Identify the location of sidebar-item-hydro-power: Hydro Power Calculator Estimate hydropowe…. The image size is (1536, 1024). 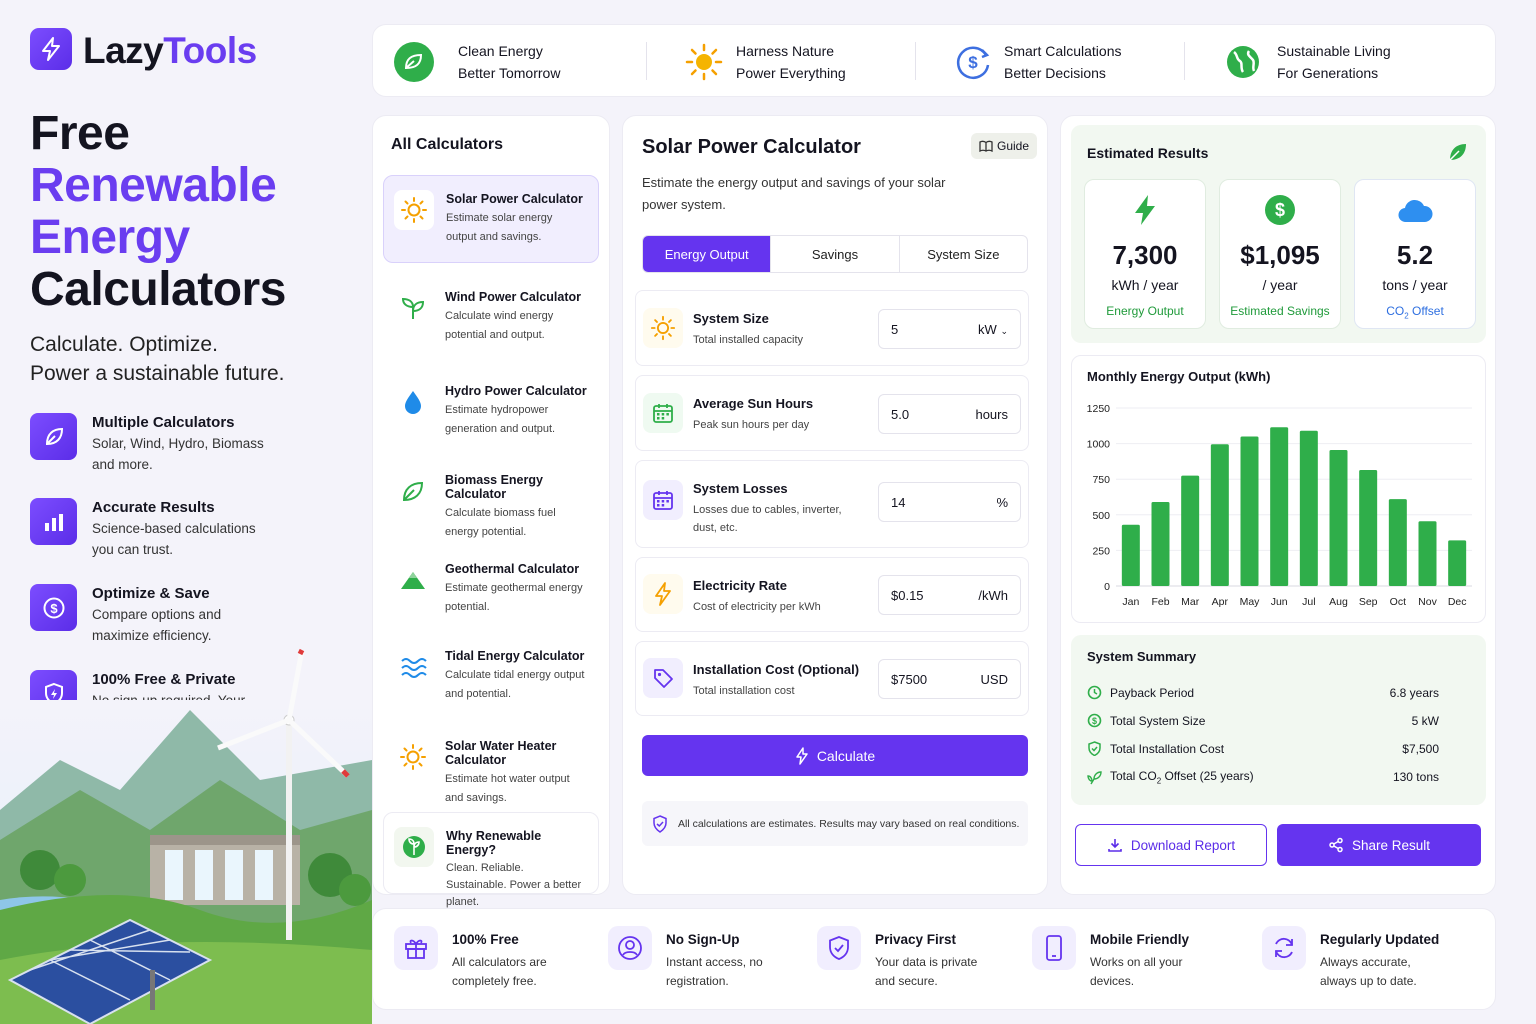
(491, 412).